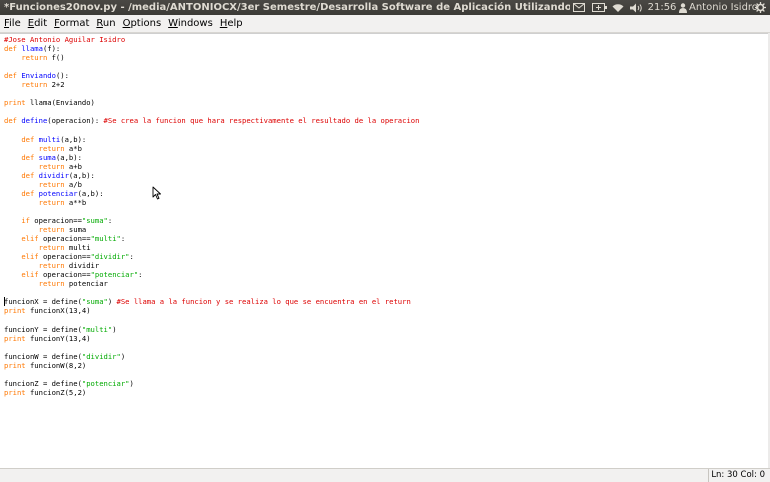 This screenshot has height=482, width=770. What do you see at coordinates (211, 274) in the screenshot?
I see `code-line: elif operacion=="potenciar":` at bounding box center [211, 274].